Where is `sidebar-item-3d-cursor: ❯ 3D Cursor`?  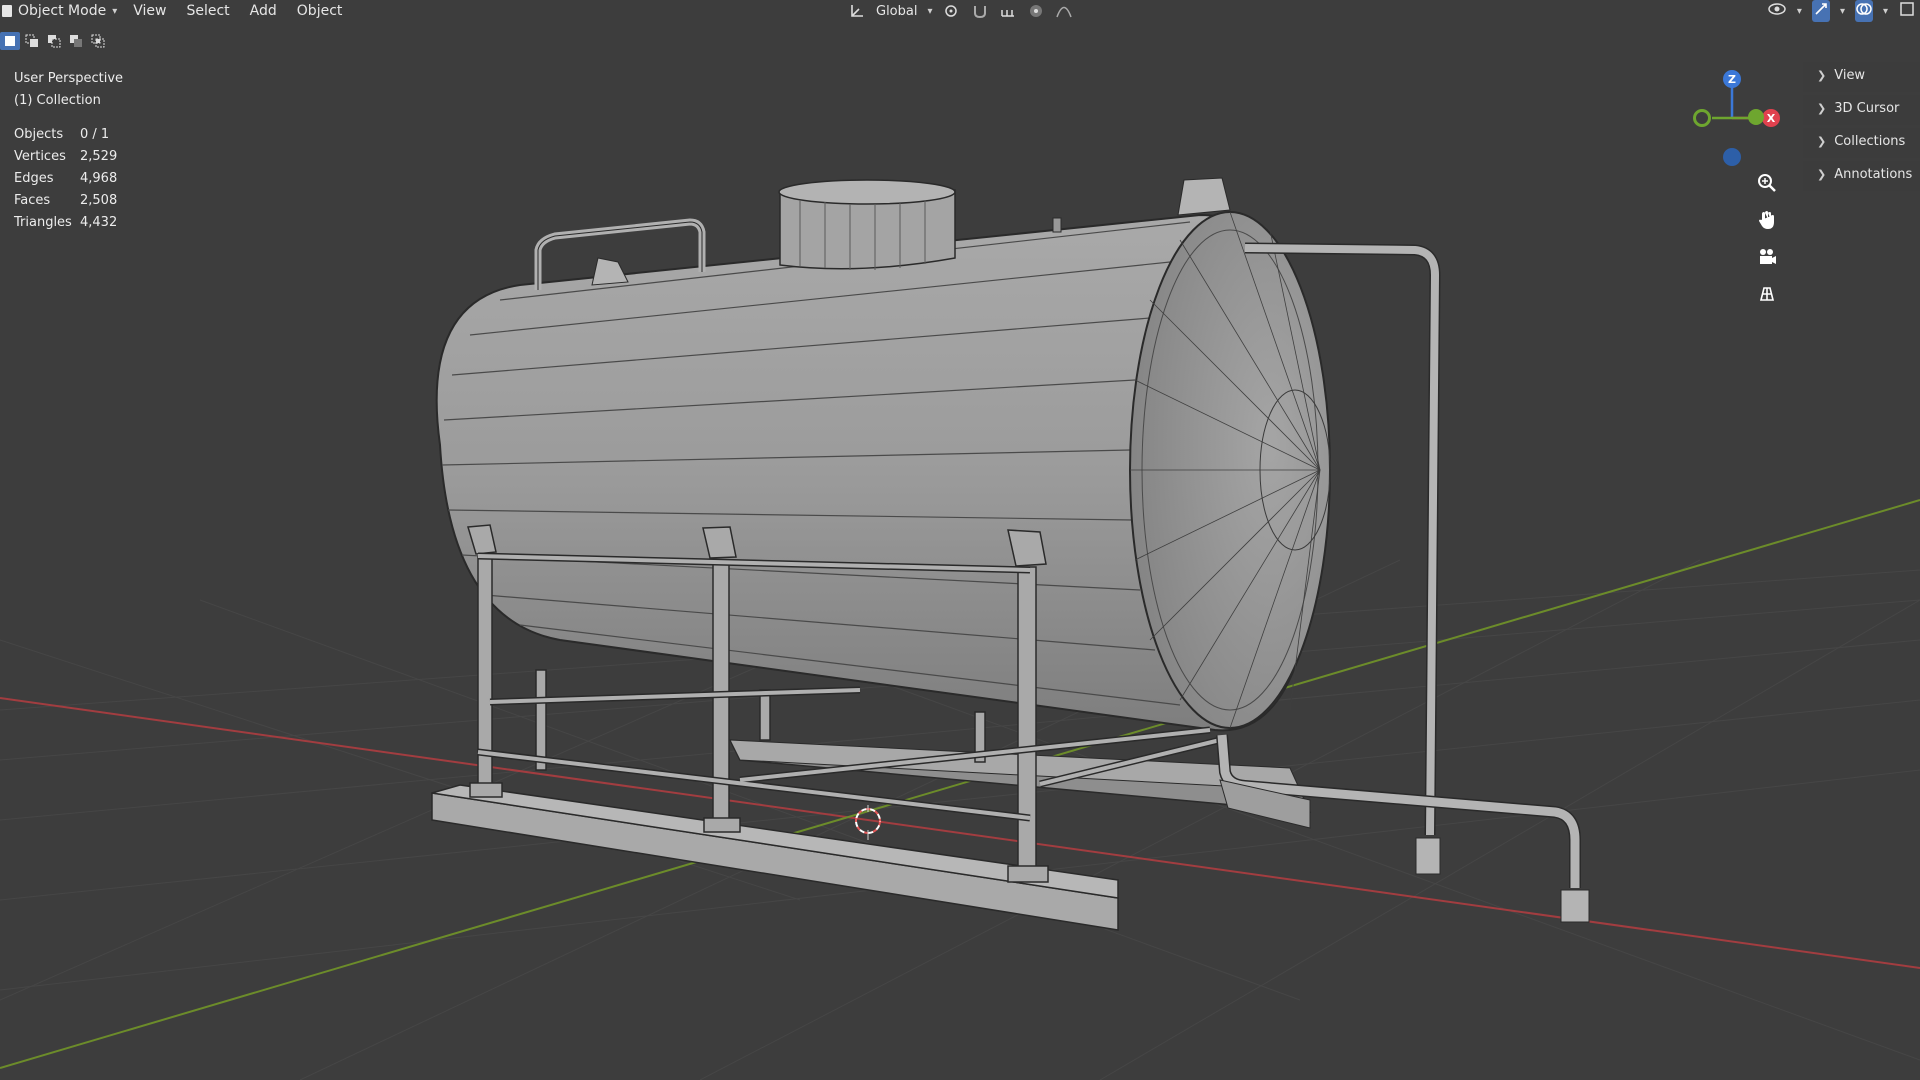
sidebar-item-3d-cursor: ❯ 3D Cursor is located at coordinates (1861, 110).